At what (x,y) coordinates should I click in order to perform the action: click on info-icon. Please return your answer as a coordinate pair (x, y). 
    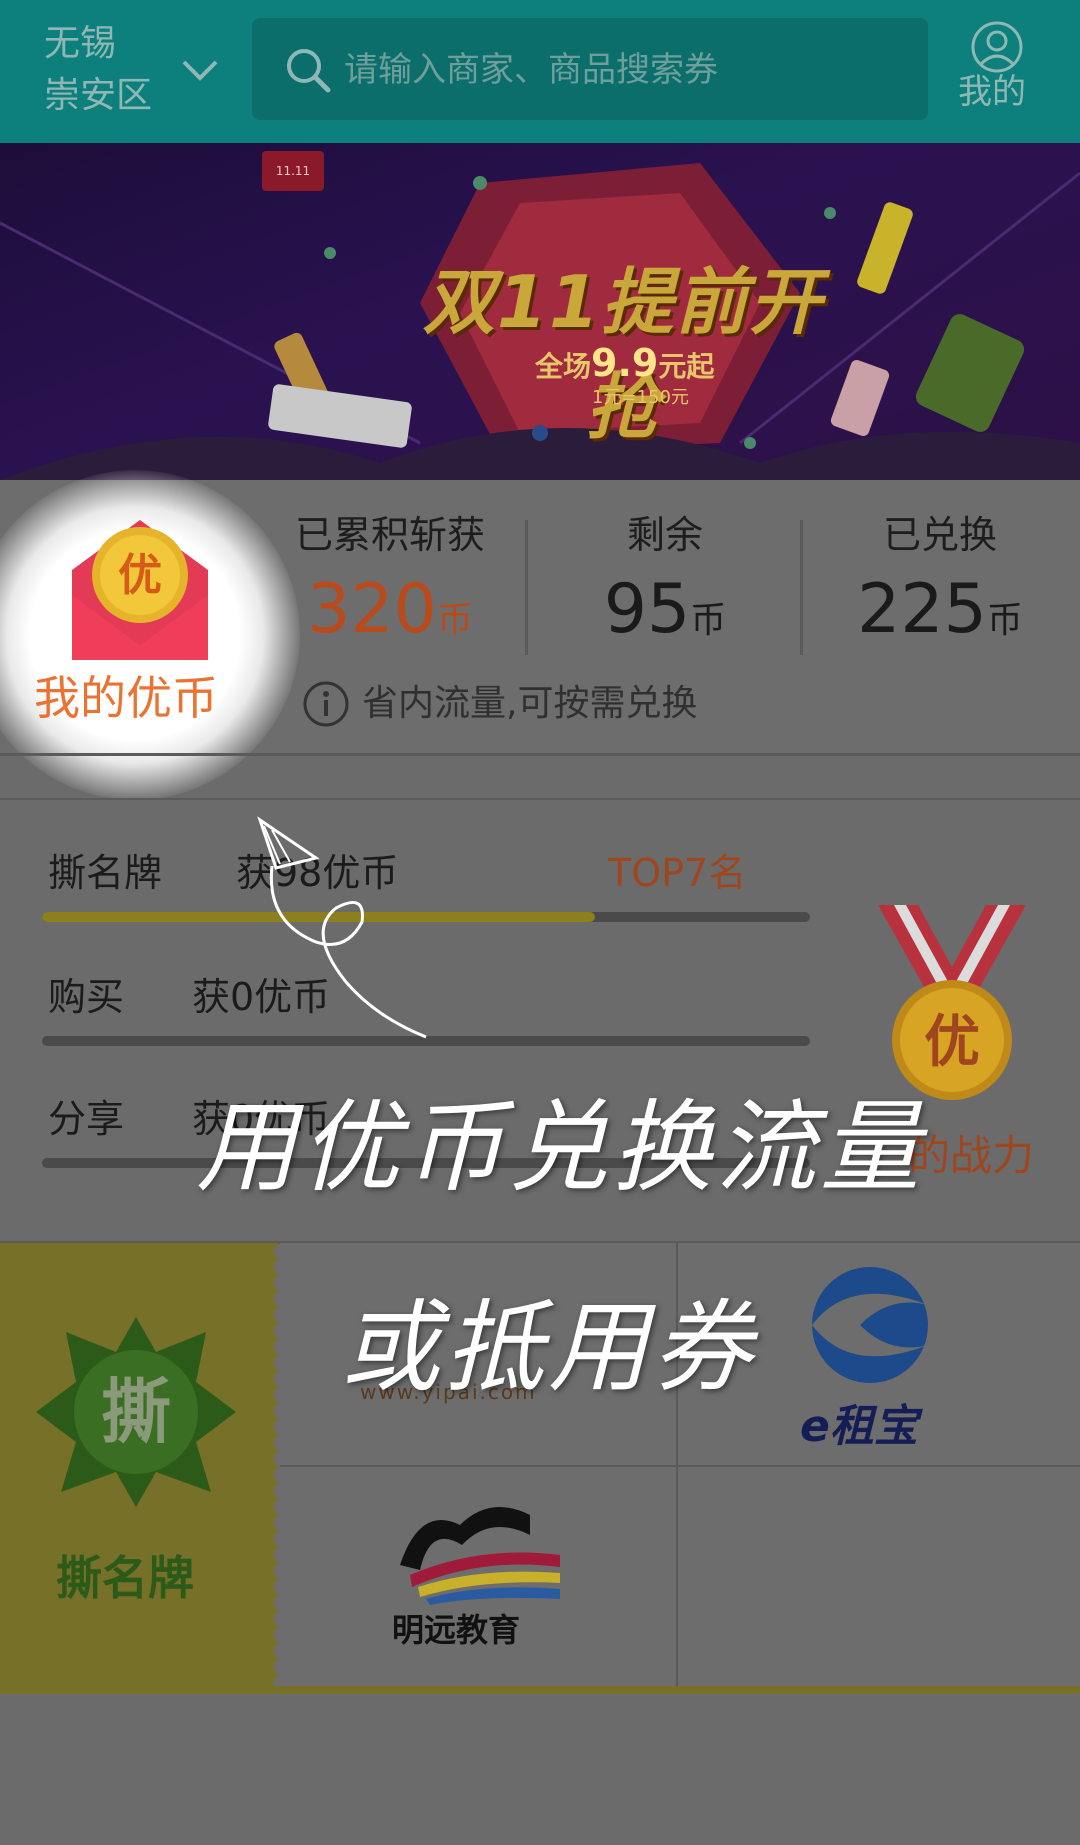
    Looking at the image, I should click on (326, 704).